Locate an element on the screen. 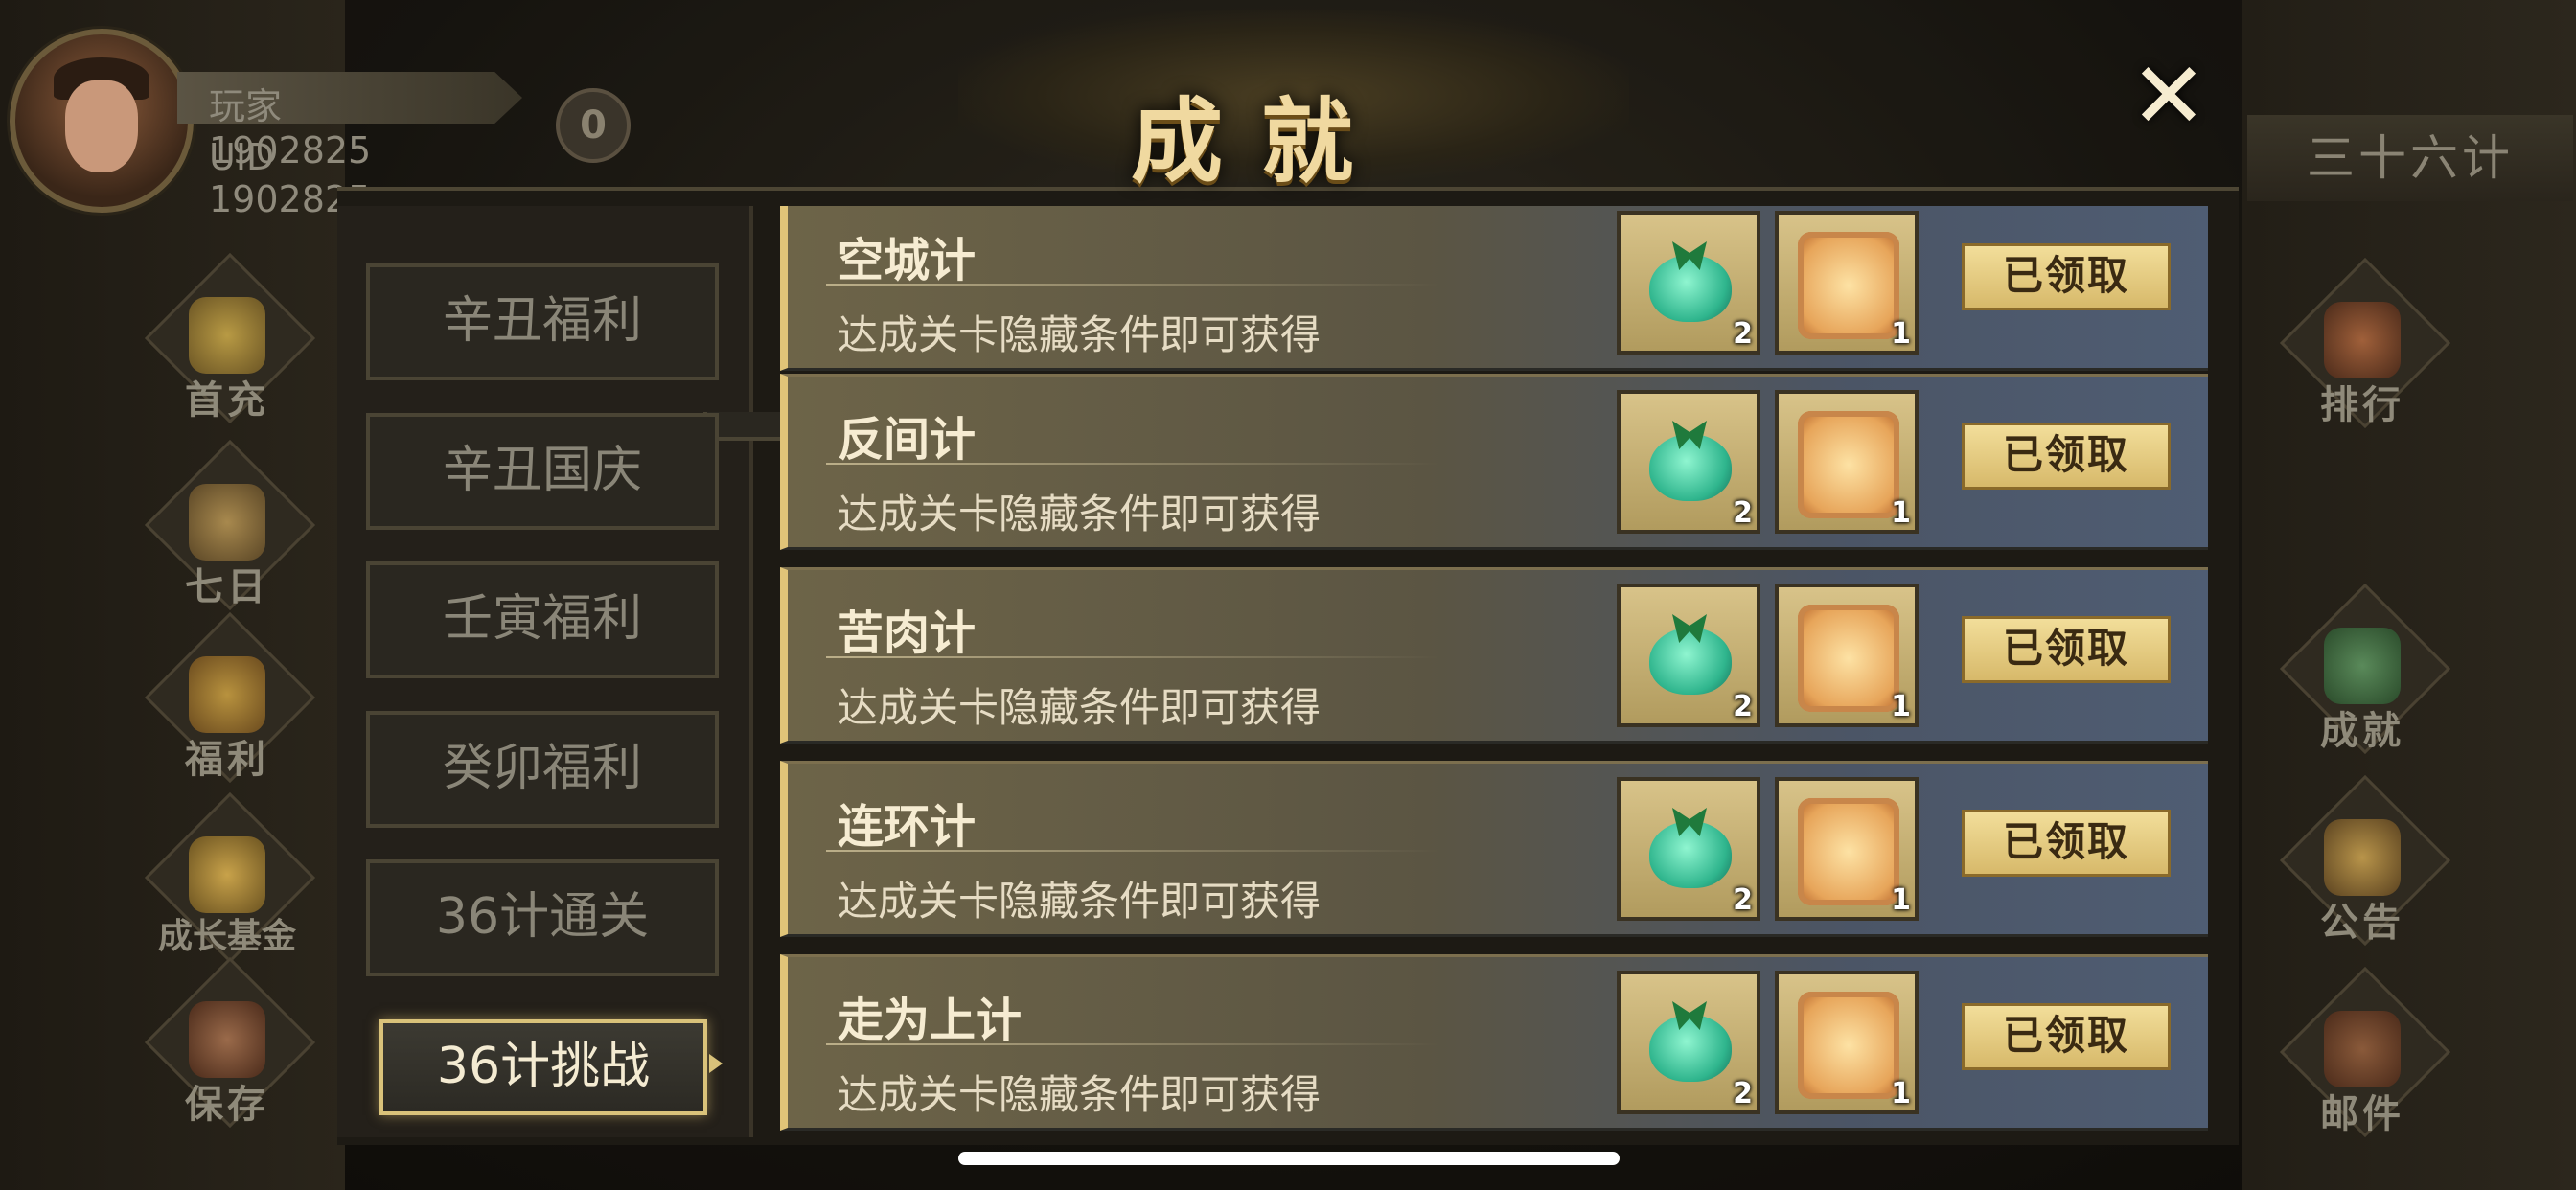 The width and height of the screenshot is (2576, 1190). achievement-name: 空城计 is located at coordinates (907, 261).